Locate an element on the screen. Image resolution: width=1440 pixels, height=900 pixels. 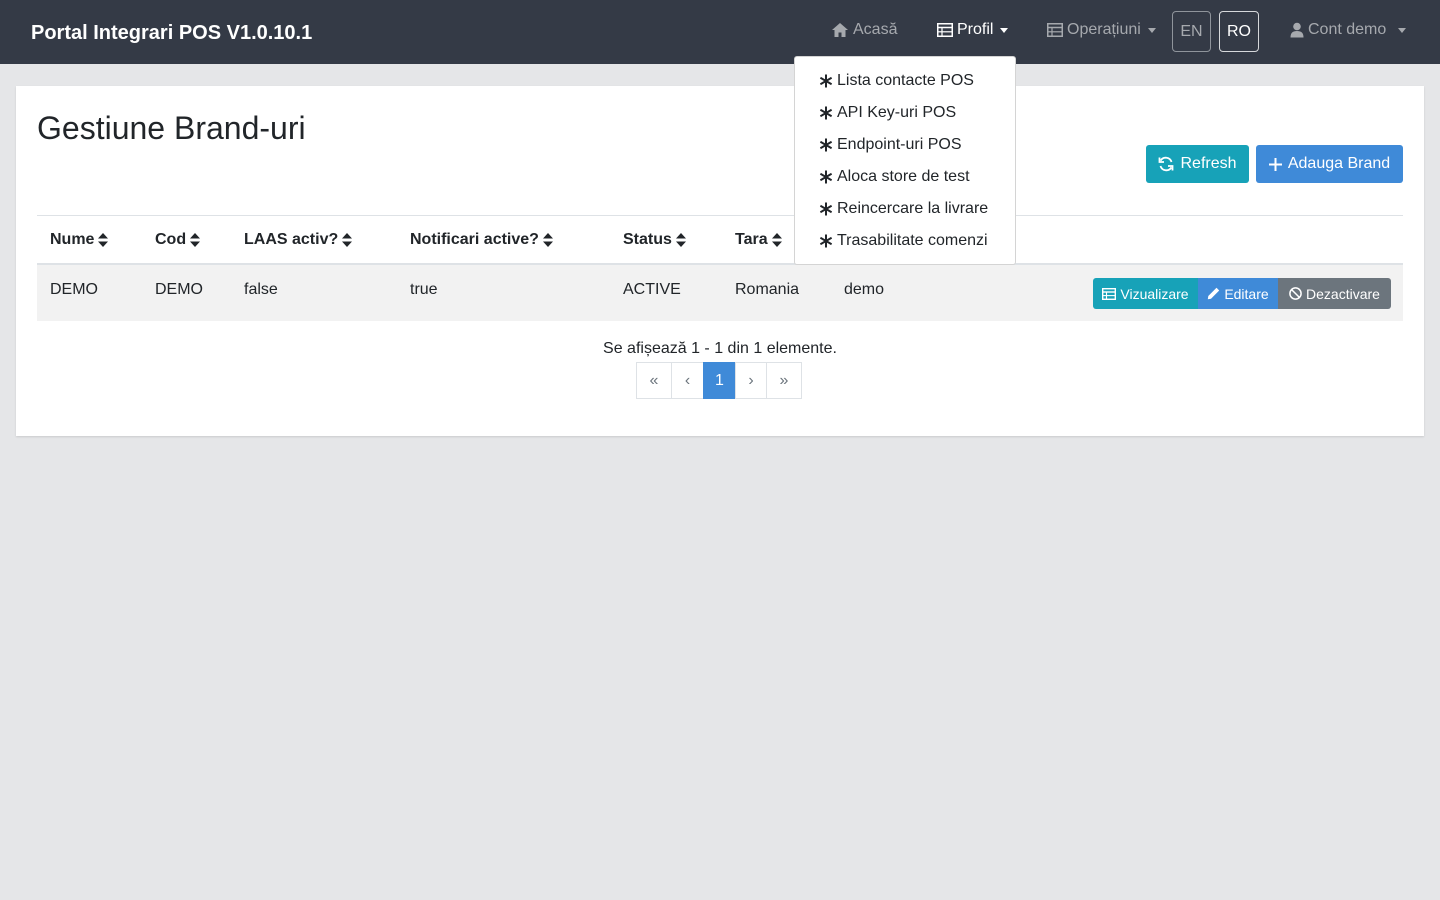
cell-nume: DEMO is located at coordinates (74, 289).